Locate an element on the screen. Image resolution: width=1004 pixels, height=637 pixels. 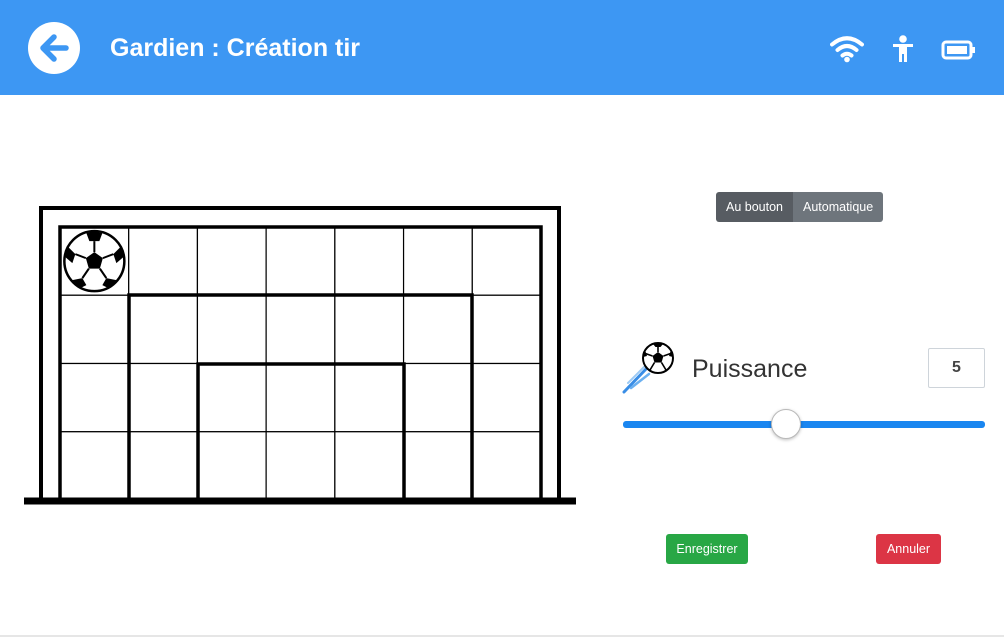
power-label: Puissance is located at coordinates (750, 369).